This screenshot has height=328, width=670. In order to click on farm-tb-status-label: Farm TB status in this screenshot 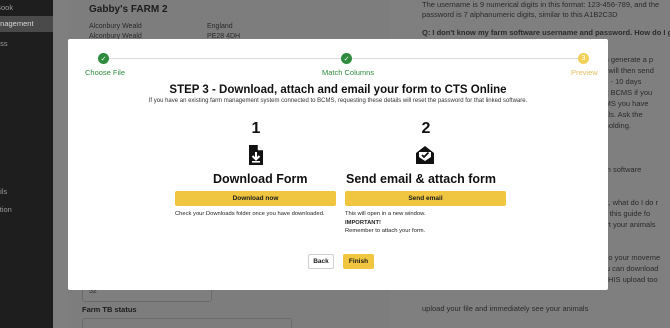, I will do `click(109, 309)`.